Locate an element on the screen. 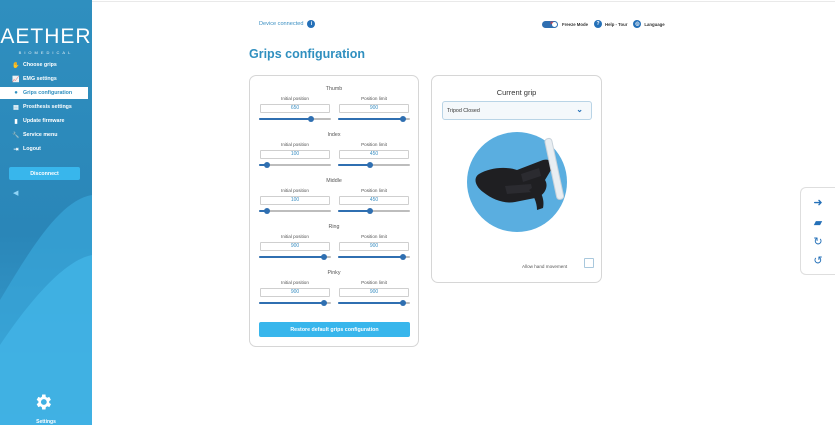 This screenshot has width=835, height=425. sidebar-item-grips-configuration: ● Grips configuration is located at coordinates (44, 93).